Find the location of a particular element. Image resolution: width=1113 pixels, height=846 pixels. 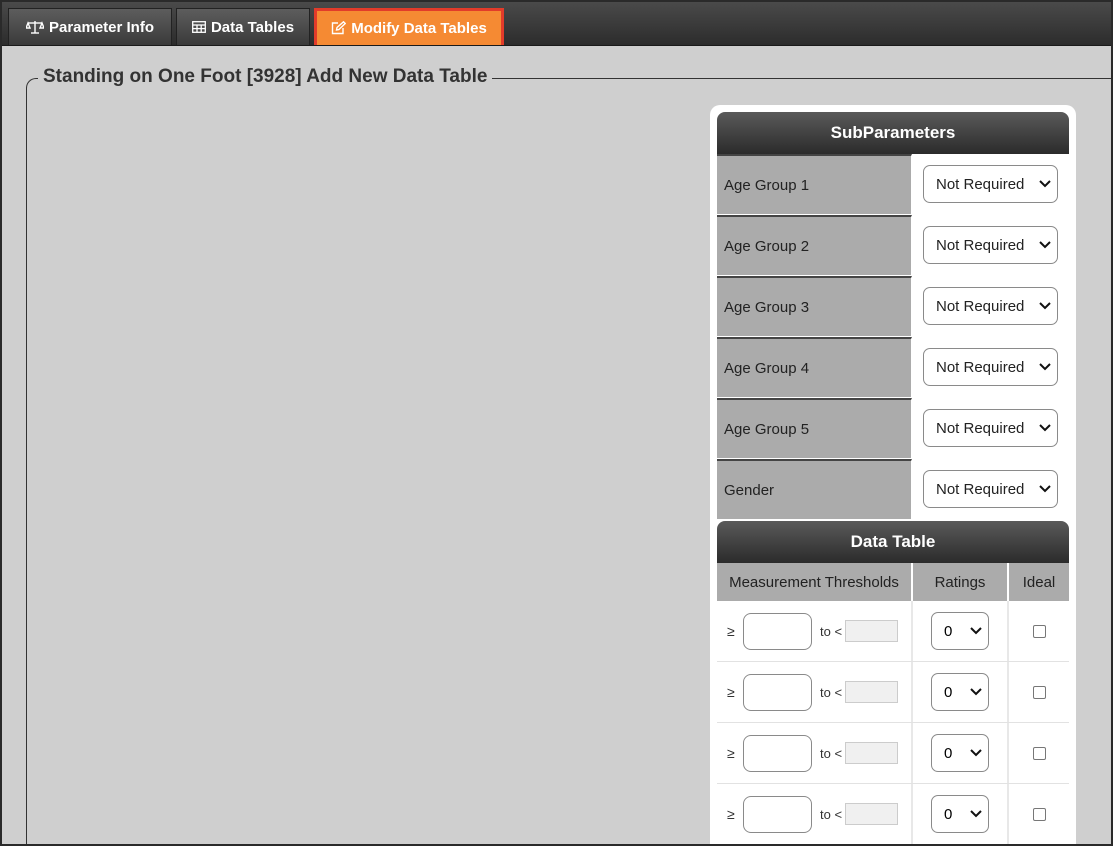

column-header: Measurement Thresholds is located at coordinates (815, 582).